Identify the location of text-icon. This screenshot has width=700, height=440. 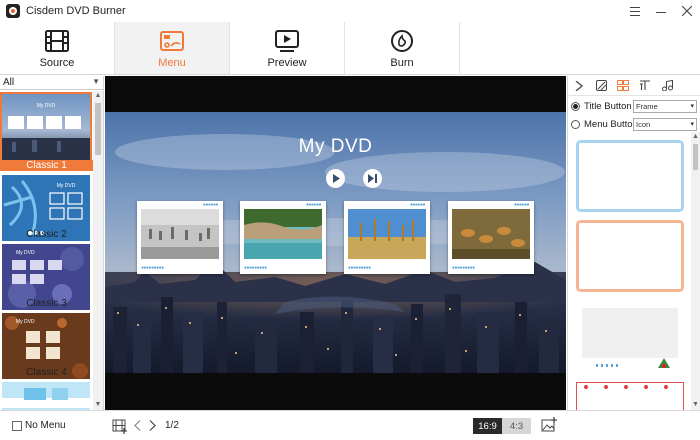
(645, 85).